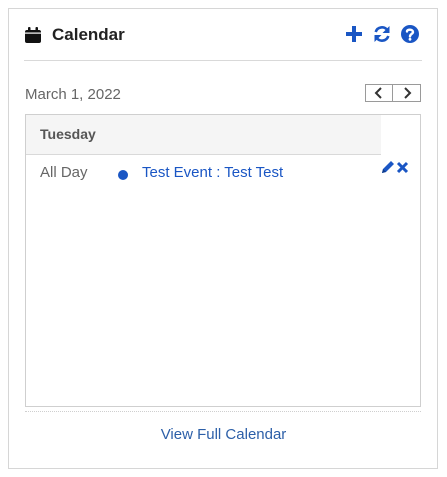 This screenshot has width=447, height=477. What do you see at coordinates (410, 34) in the screenshot?
I see `help-icon` at bounding box center [410, 34].